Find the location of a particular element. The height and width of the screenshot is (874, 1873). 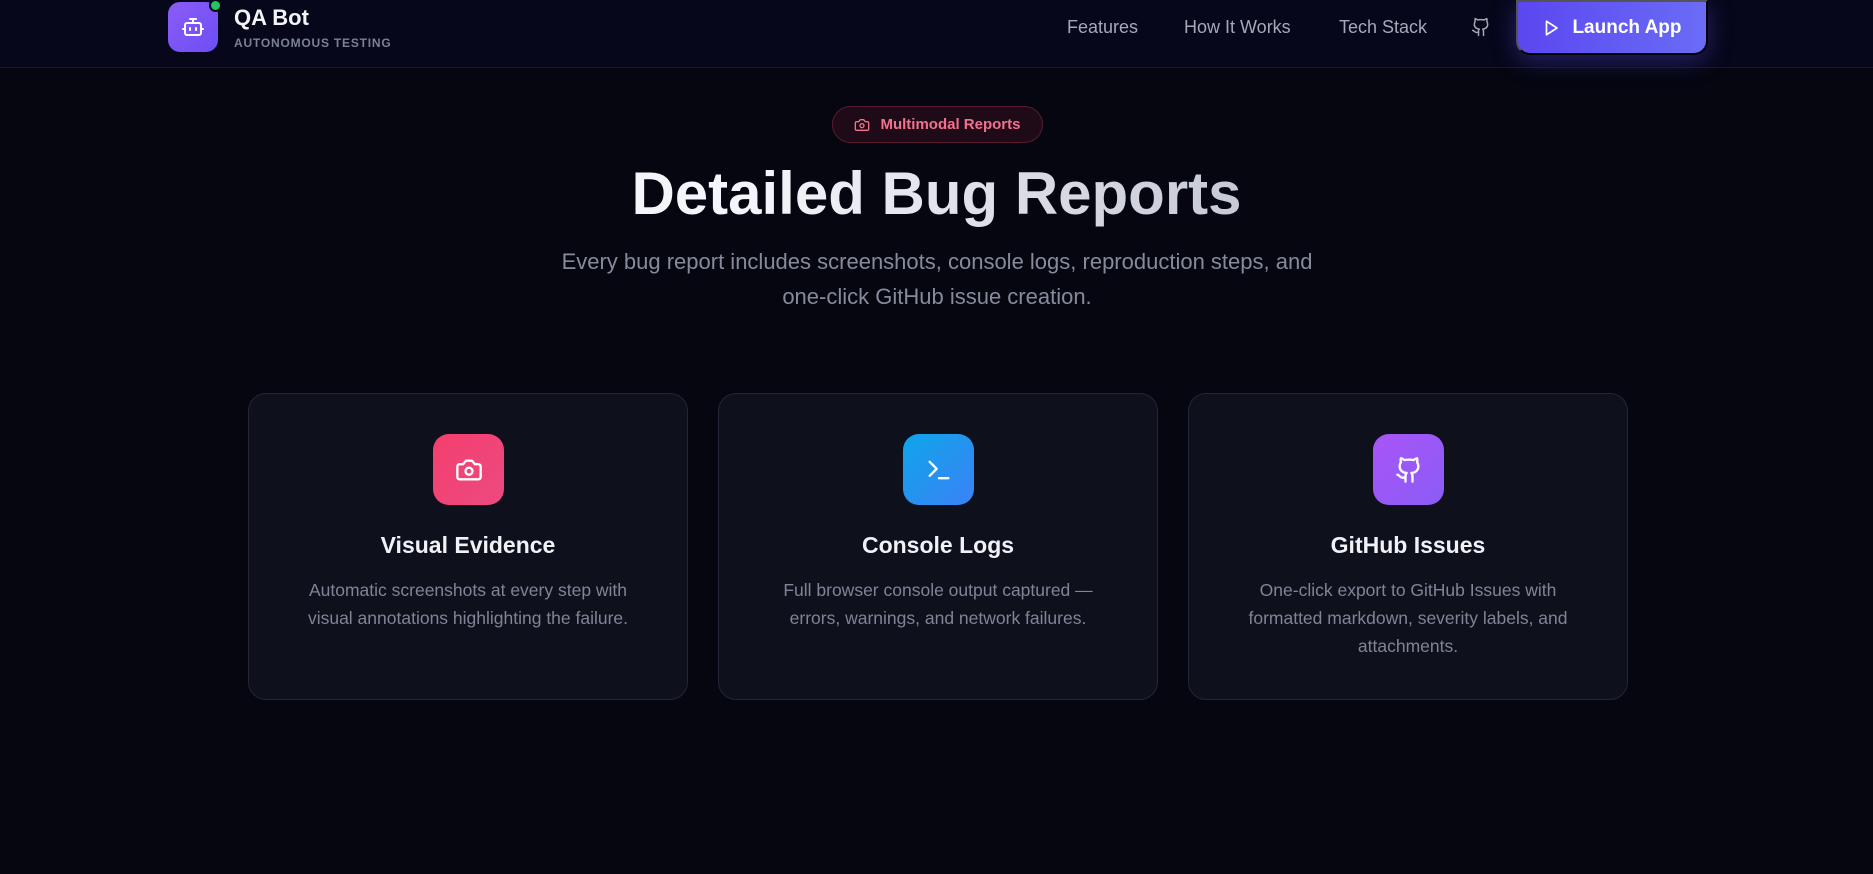

nav-link-how-it-works: How It Works is located at coordinates (1237, 27).